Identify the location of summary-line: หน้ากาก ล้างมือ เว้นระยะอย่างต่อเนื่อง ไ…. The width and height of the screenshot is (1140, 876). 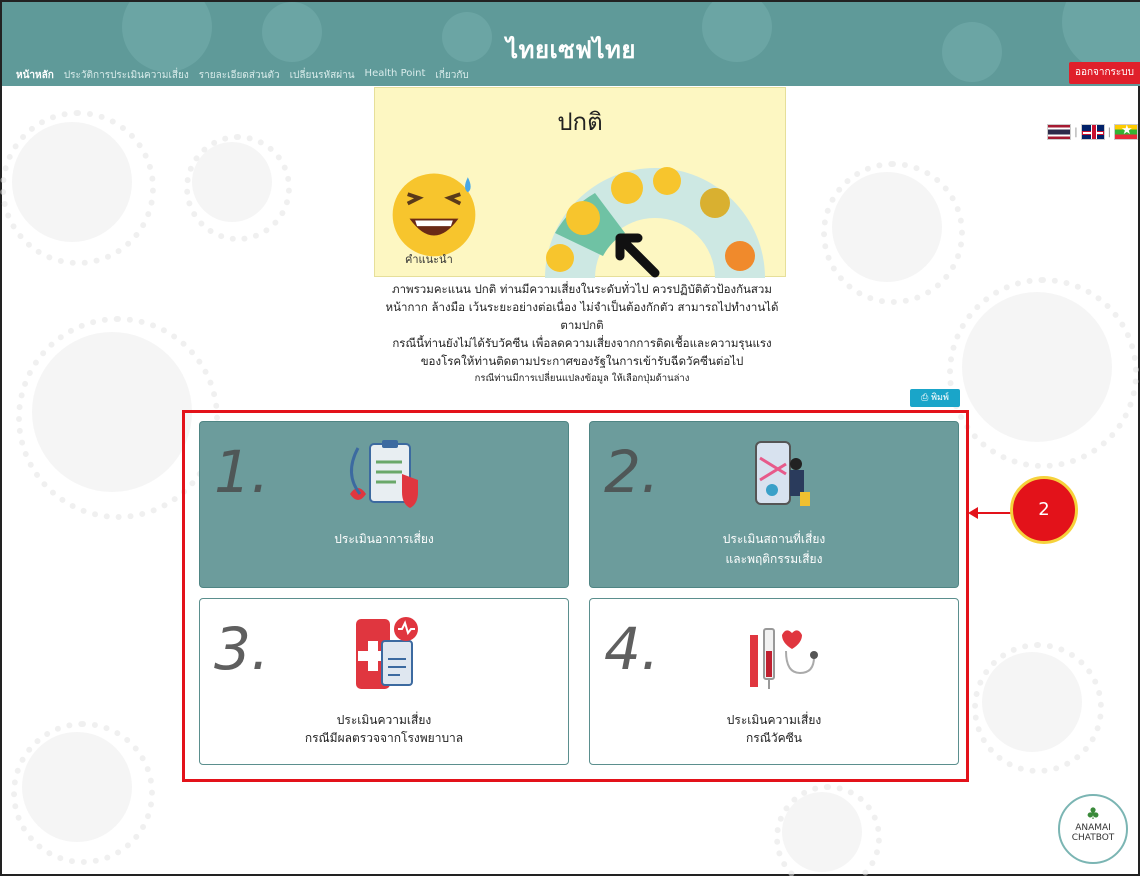
(582, 307).